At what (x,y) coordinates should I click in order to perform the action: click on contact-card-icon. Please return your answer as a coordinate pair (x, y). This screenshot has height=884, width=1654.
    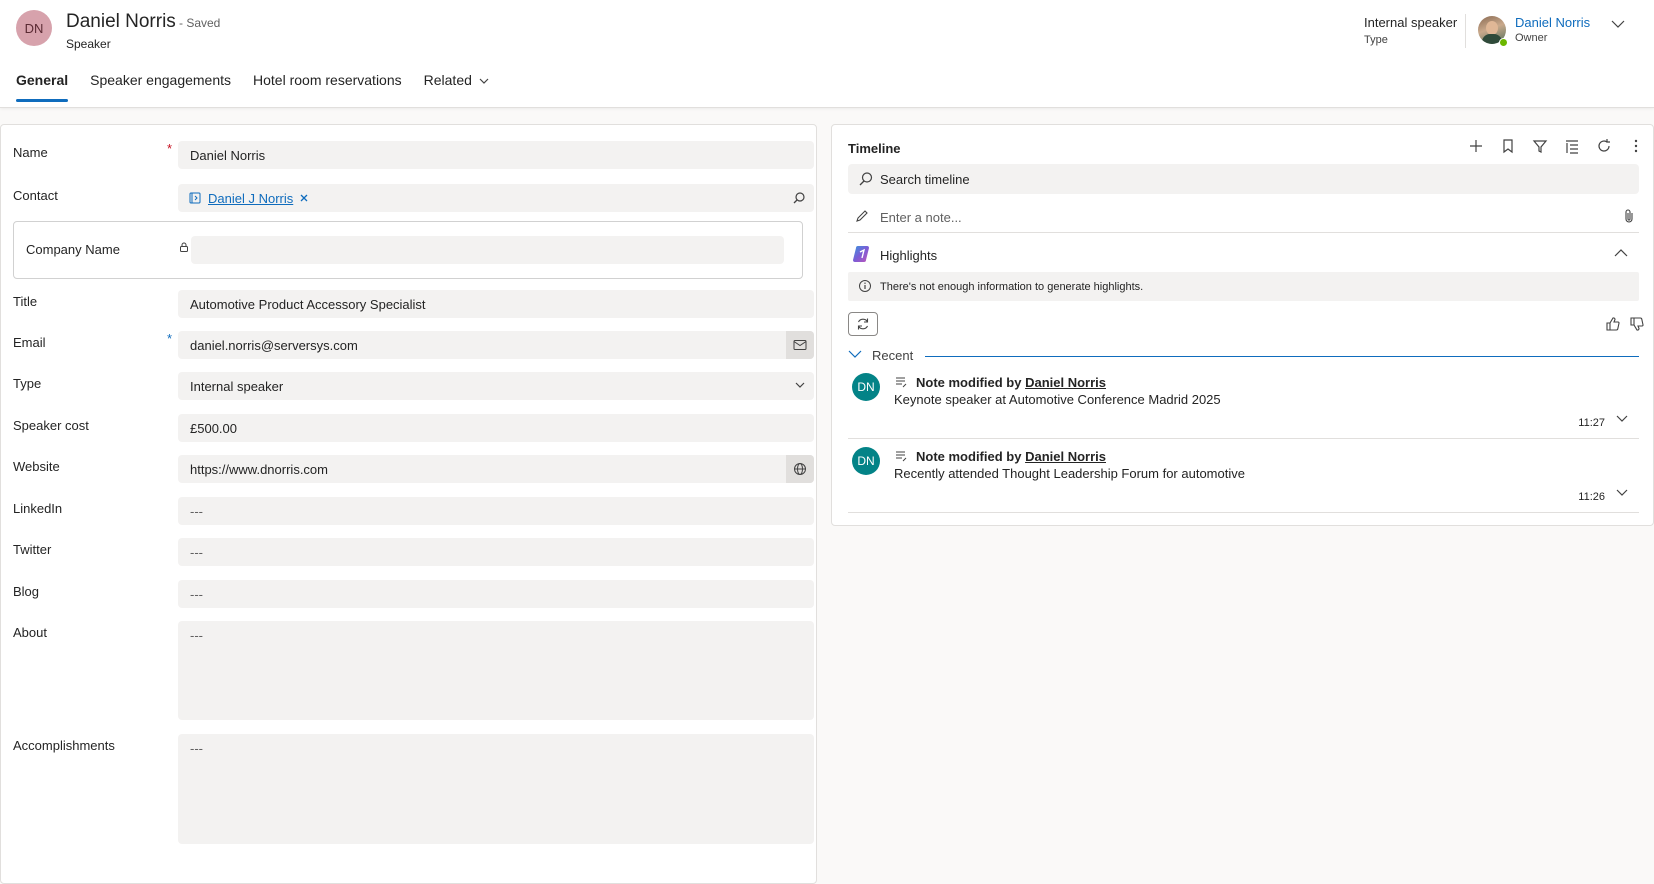
    Looking at the image, I should click on (195, 198).